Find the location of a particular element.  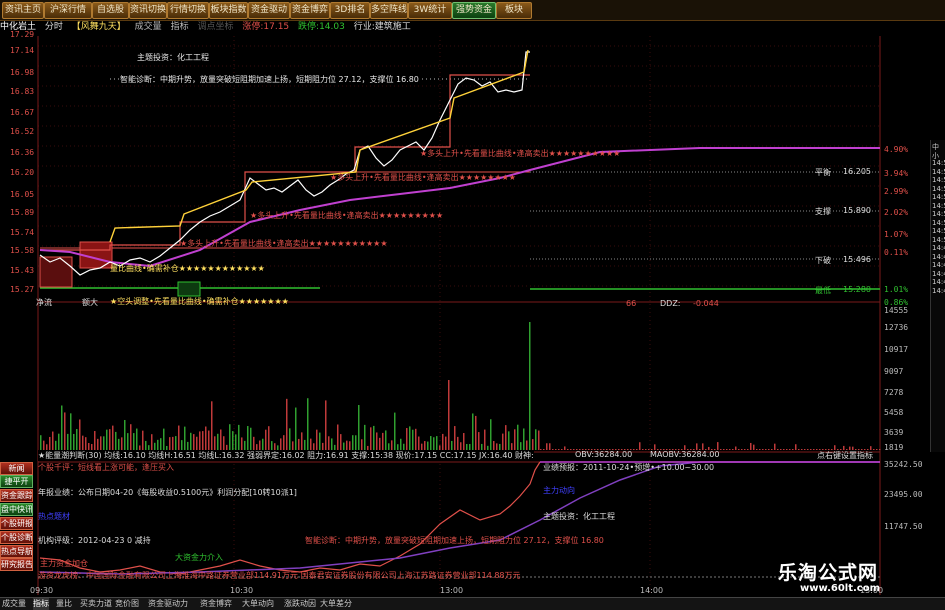

fund-flow-line is located at coordinates (290, 518).